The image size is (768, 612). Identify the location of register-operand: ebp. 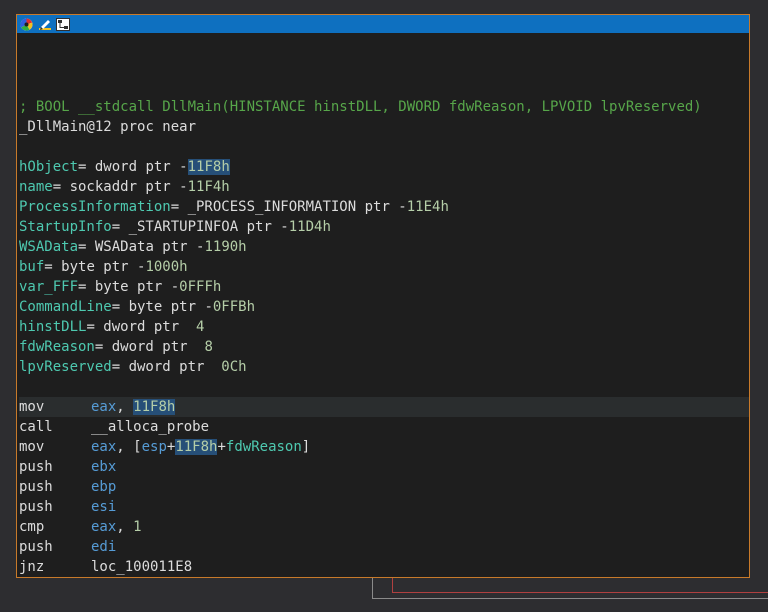
(103, 487).